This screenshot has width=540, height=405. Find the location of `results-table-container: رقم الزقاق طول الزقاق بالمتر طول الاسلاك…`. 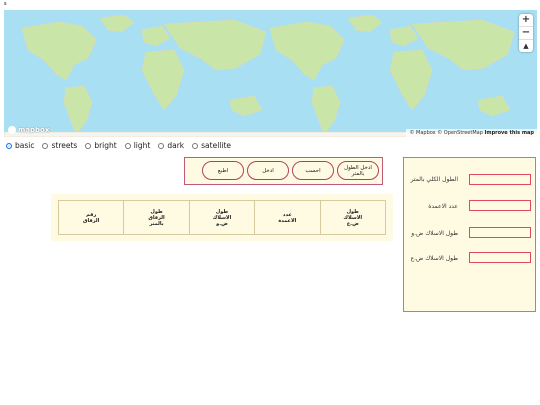

results-table-container: رقم الزقاق طول الزقاق بالمتر طول الاسلاك… is located at coordinates (222, 217).